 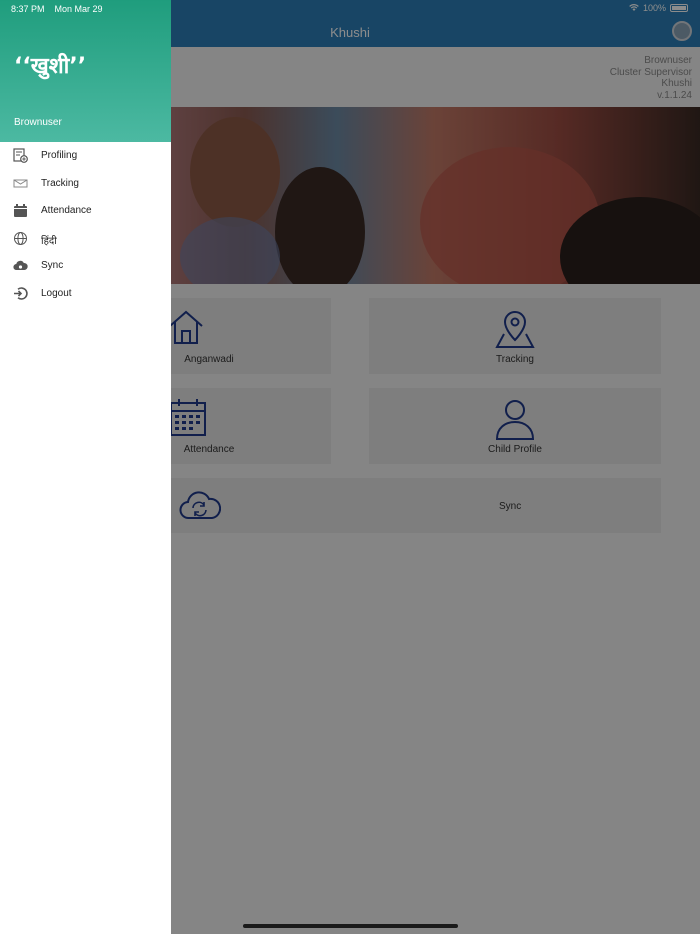 What do you see at coordinates (20, 155) in the screenshot?
I see `profiling-icon` at bounding box center [20, 155].